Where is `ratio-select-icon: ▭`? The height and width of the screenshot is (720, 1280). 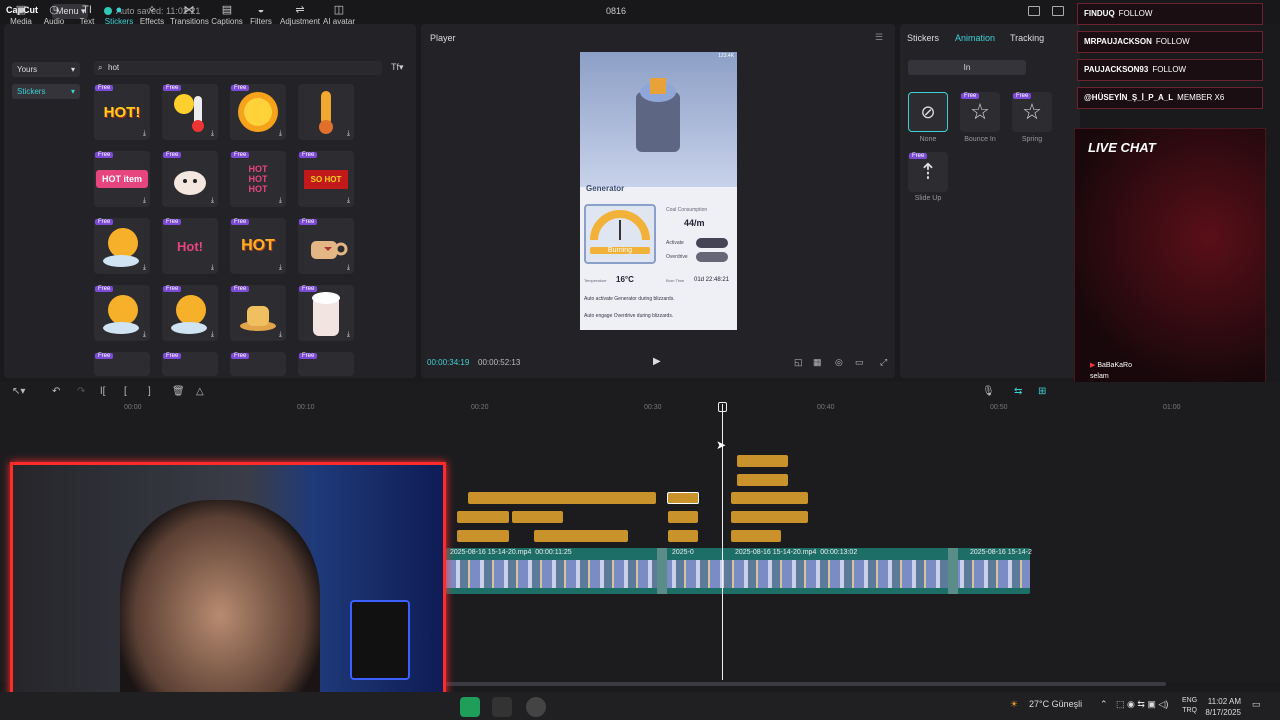 ratio-select-icon: ▭ is located at coordinates (859, 362).